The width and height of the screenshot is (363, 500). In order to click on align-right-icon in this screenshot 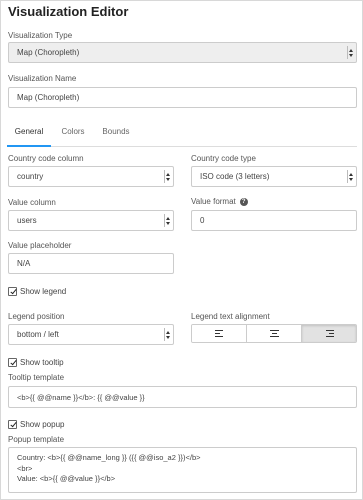, I will do `click(329, 333)`.